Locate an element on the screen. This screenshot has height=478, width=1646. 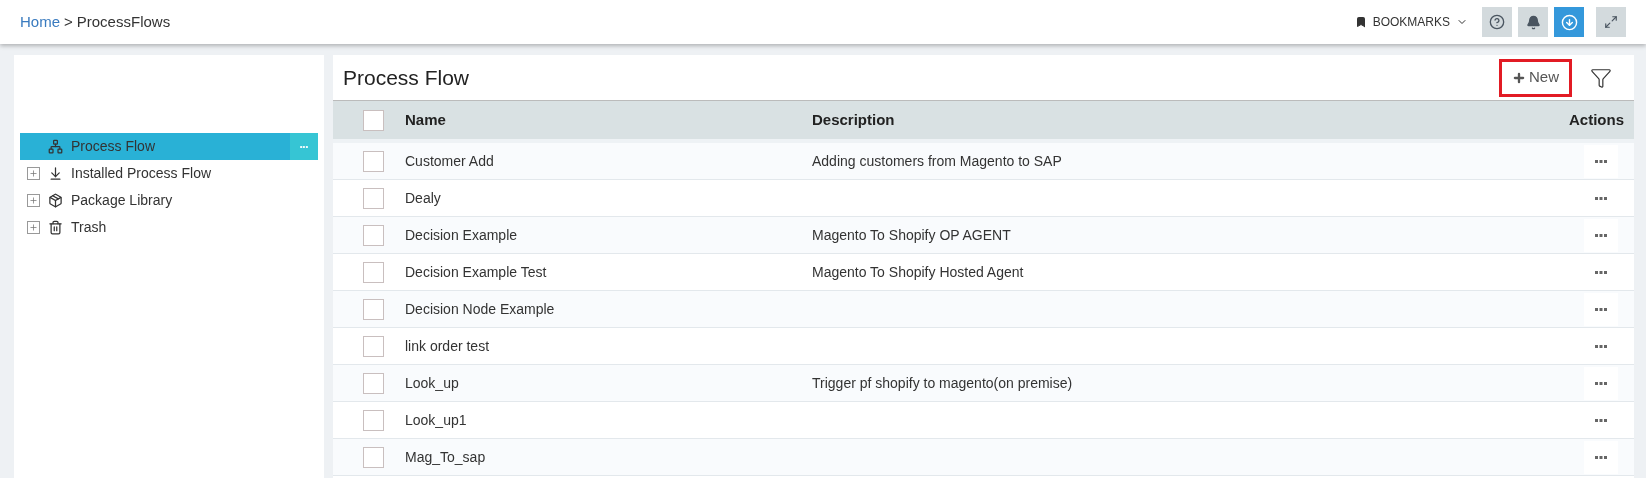
tree-item: Trash is located at coordinates (169, 227).